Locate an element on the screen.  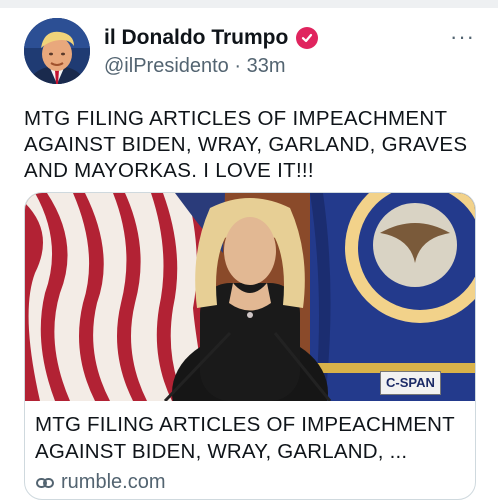
author-meta: @ilPresidento · 33m is located at coordinates (195, 66).